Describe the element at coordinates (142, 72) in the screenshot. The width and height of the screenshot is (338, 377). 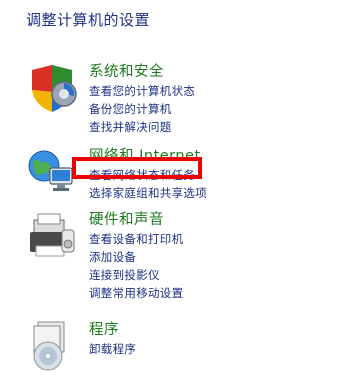
I see `category-title-system-security: 系统和安全` at that location.